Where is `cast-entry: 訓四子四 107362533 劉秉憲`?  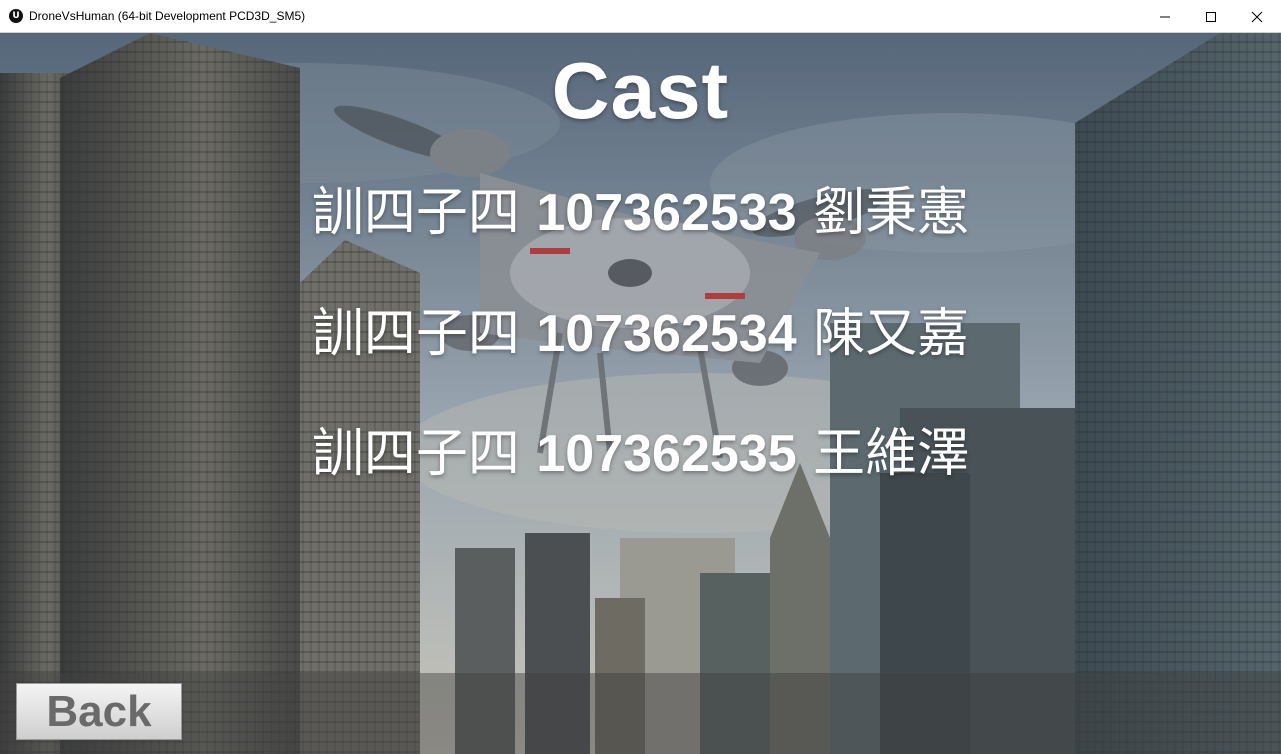 cast-entry: 訓四子四 107362533 劉秉憲 is located at coordinates (640, 207).